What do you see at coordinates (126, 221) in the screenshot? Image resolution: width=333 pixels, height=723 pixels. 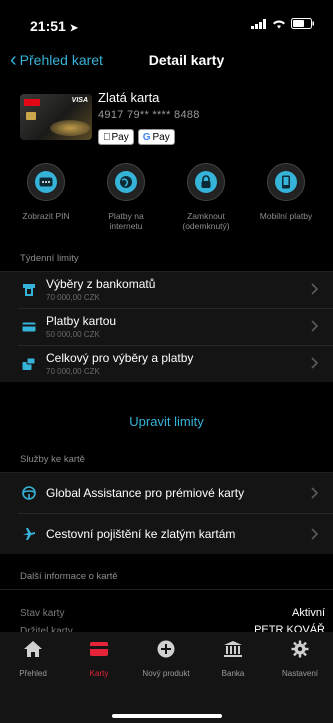 I see `action-label: Platby na internetu` at bounding box center [126, 221].